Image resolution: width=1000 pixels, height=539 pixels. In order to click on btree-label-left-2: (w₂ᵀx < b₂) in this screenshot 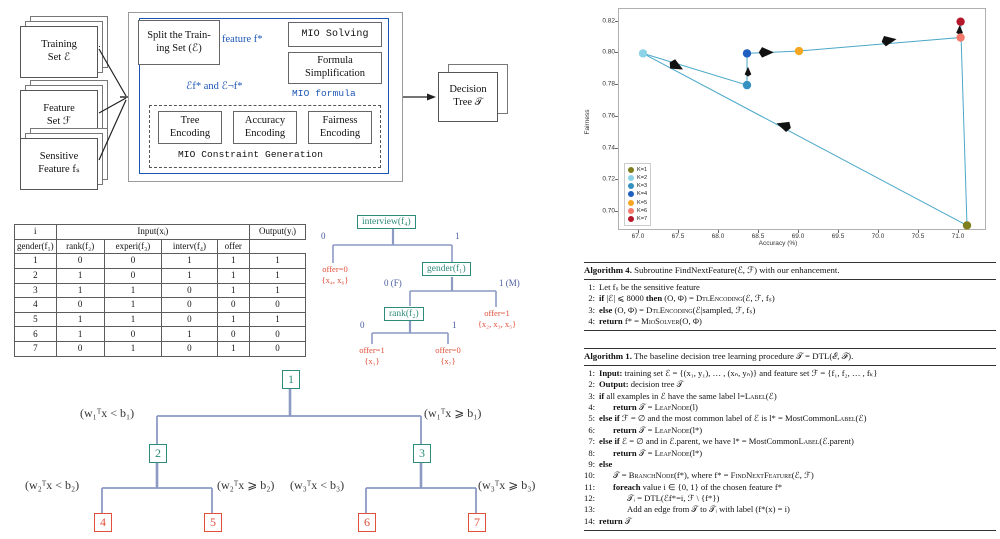, I will do `click(52, 485)`.